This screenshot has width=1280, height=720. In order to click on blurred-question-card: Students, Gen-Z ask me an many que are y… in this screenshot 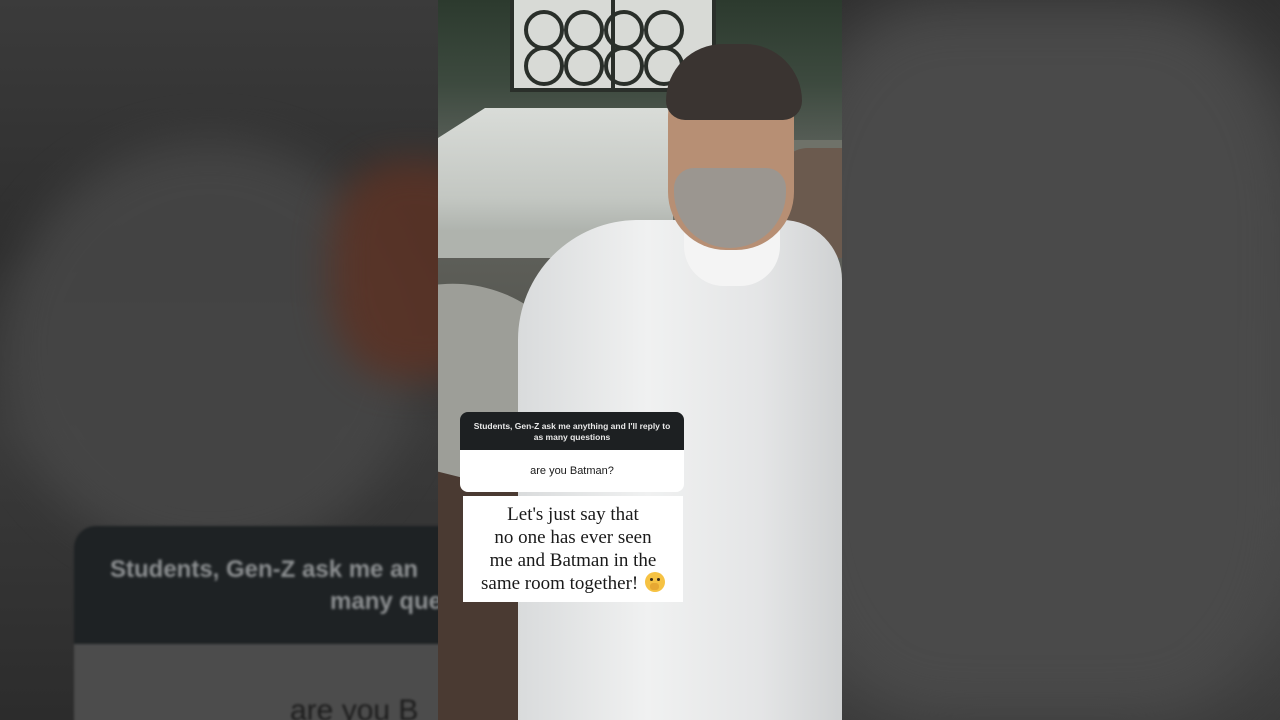, I will do `click(256, 623)`.